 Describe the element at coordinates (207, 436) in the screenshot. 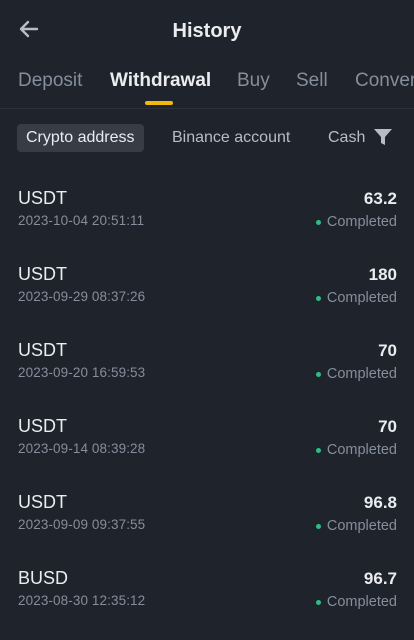

I see `transaction-row: USDT 2023-09-14 08:39:28 70 Completed` at that location.